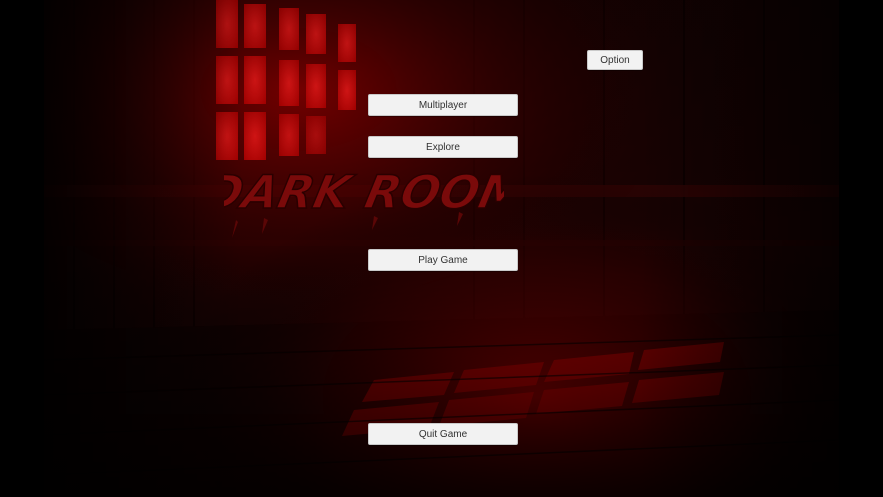 This screenshot has height=497, width=883. Describe the element at coordinates (443, 434) in the screenshot. I see `quit-game-button: Quit Game` at that location.